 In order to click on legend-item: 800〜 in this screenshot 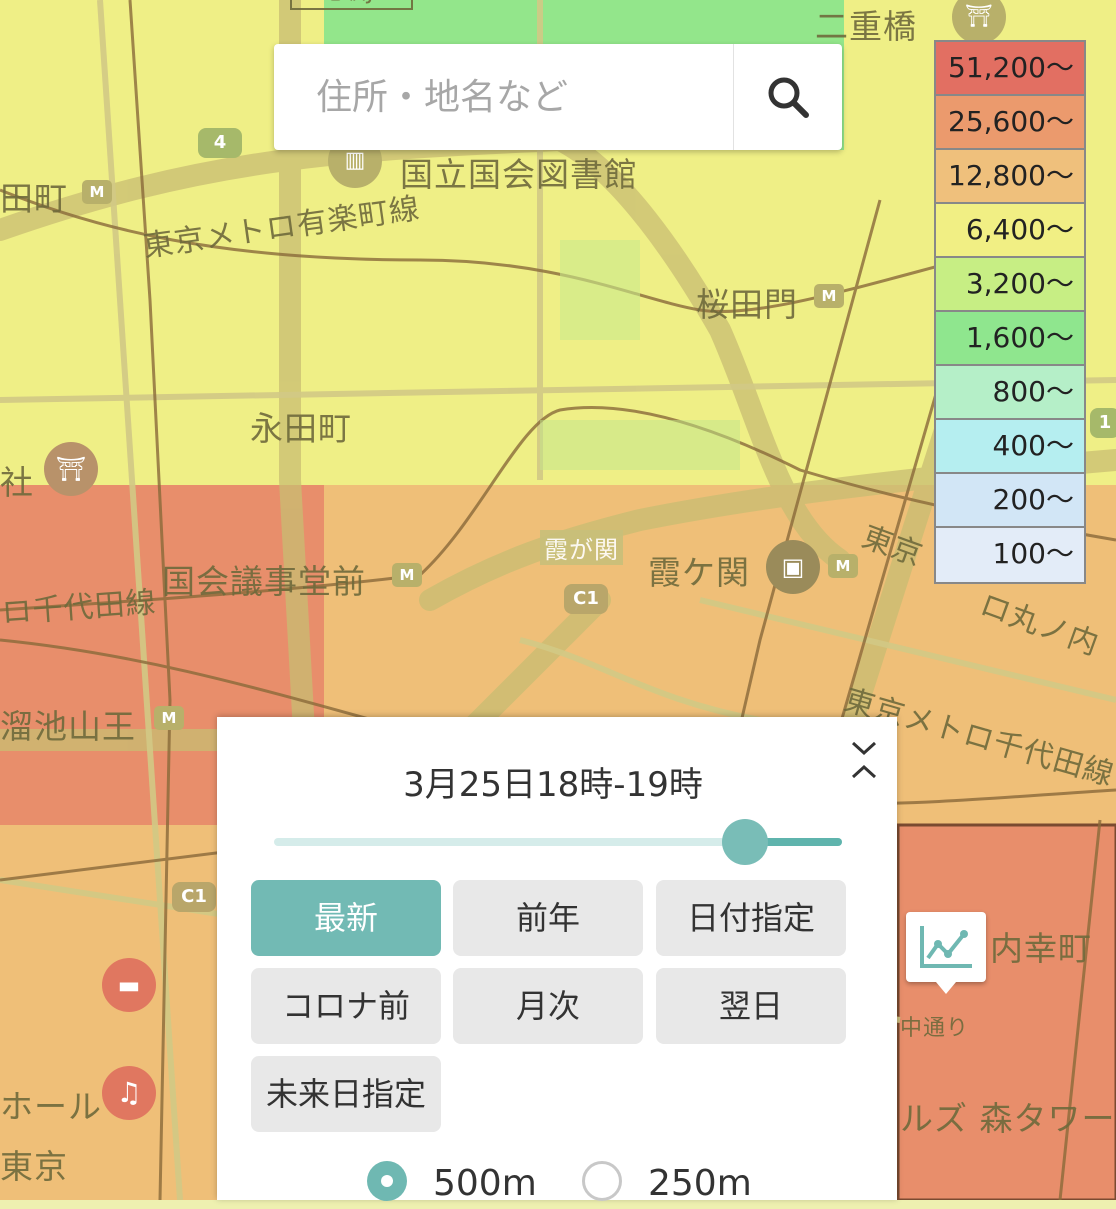, I will do `click(1010, 393)`.